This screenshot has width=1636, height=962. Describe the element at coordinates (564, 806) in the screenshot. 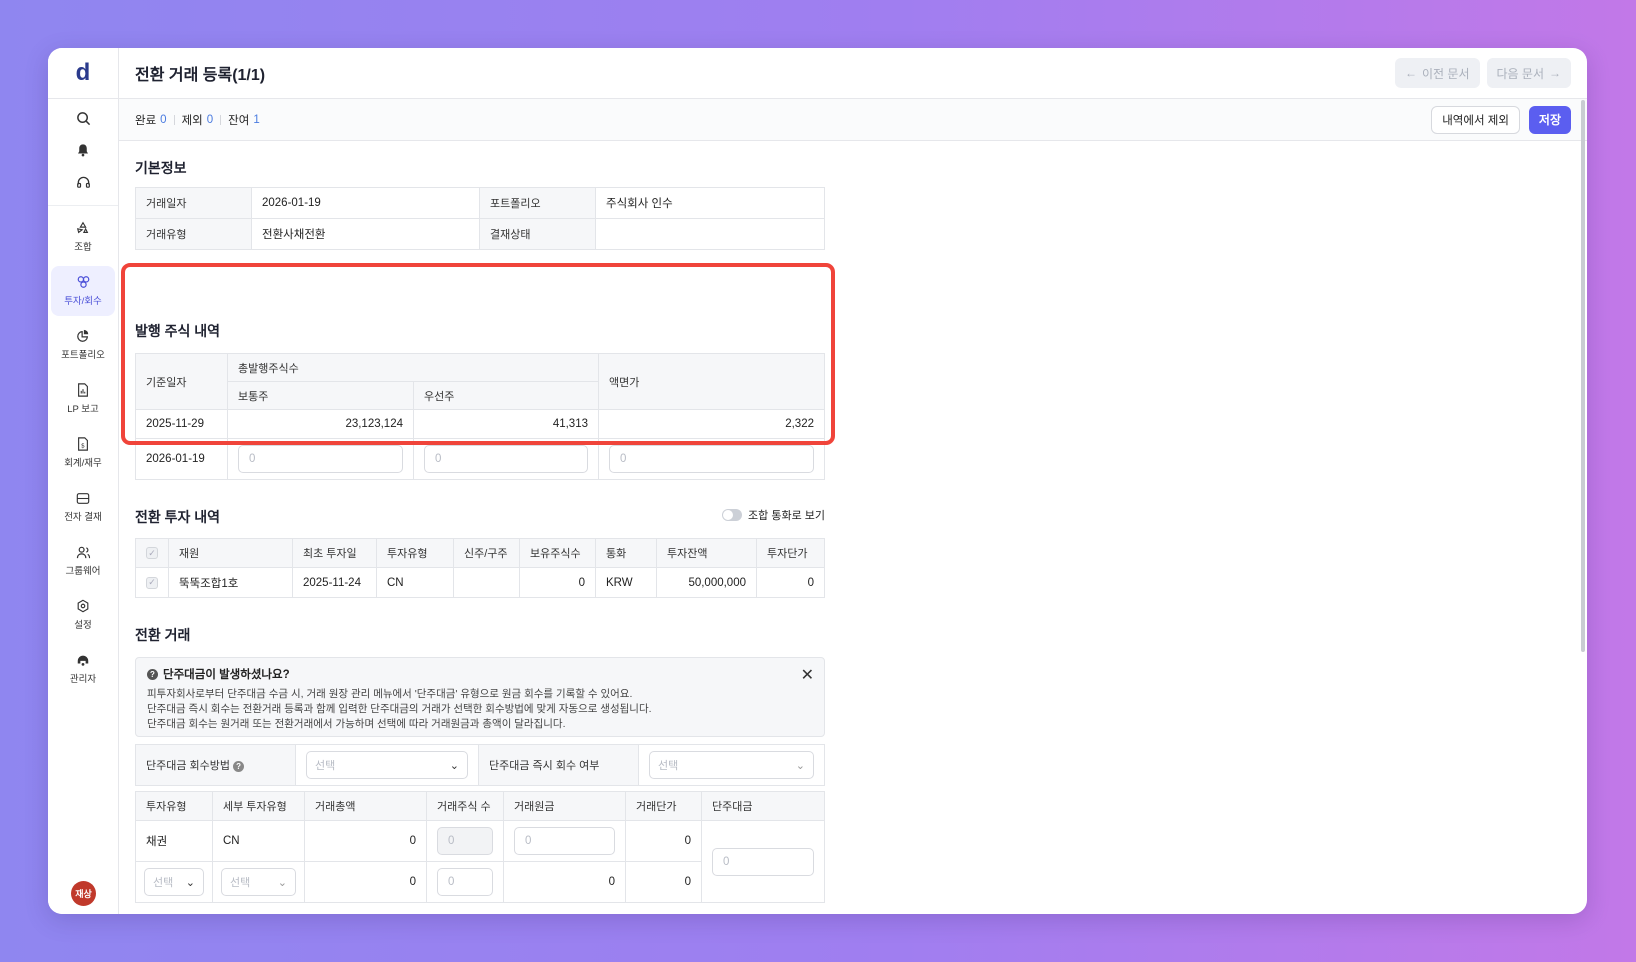

I see `col-principal: 거래원금` at that location.